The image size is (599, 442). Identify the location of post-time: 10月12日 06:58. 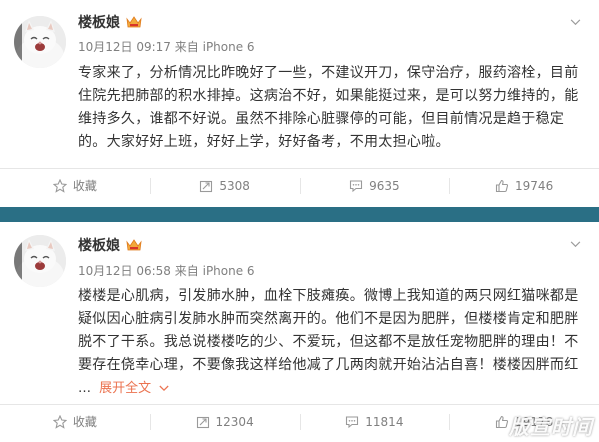
(124, 271).